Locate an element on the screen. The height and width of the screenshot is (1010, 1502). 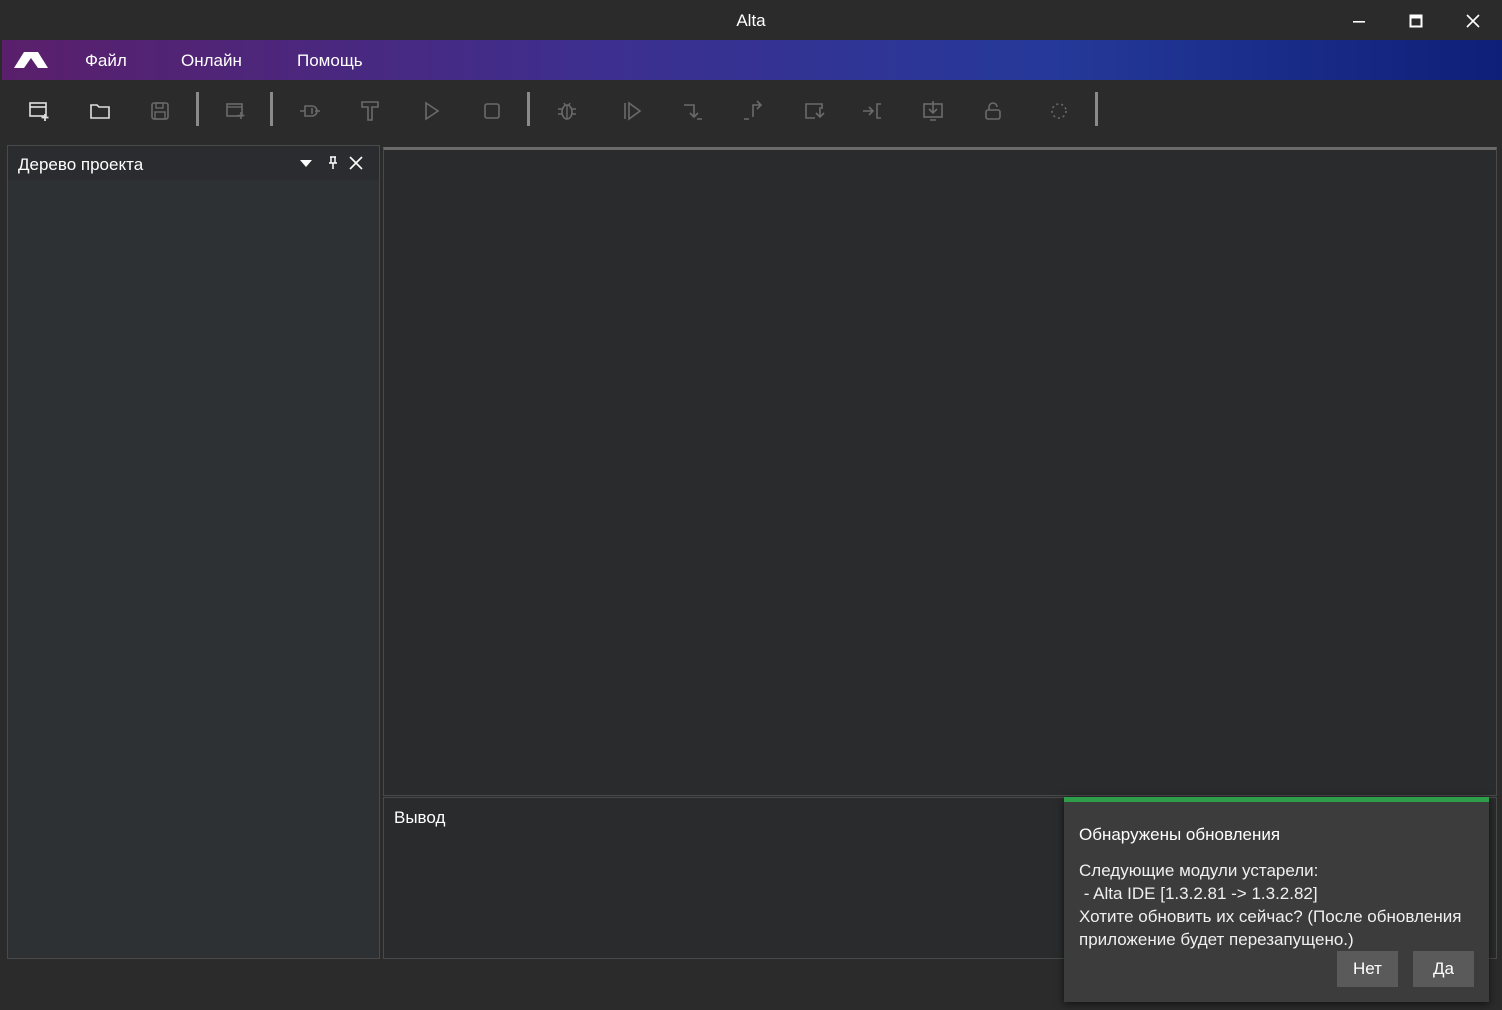
run-button is located at coordinates (431, 111).